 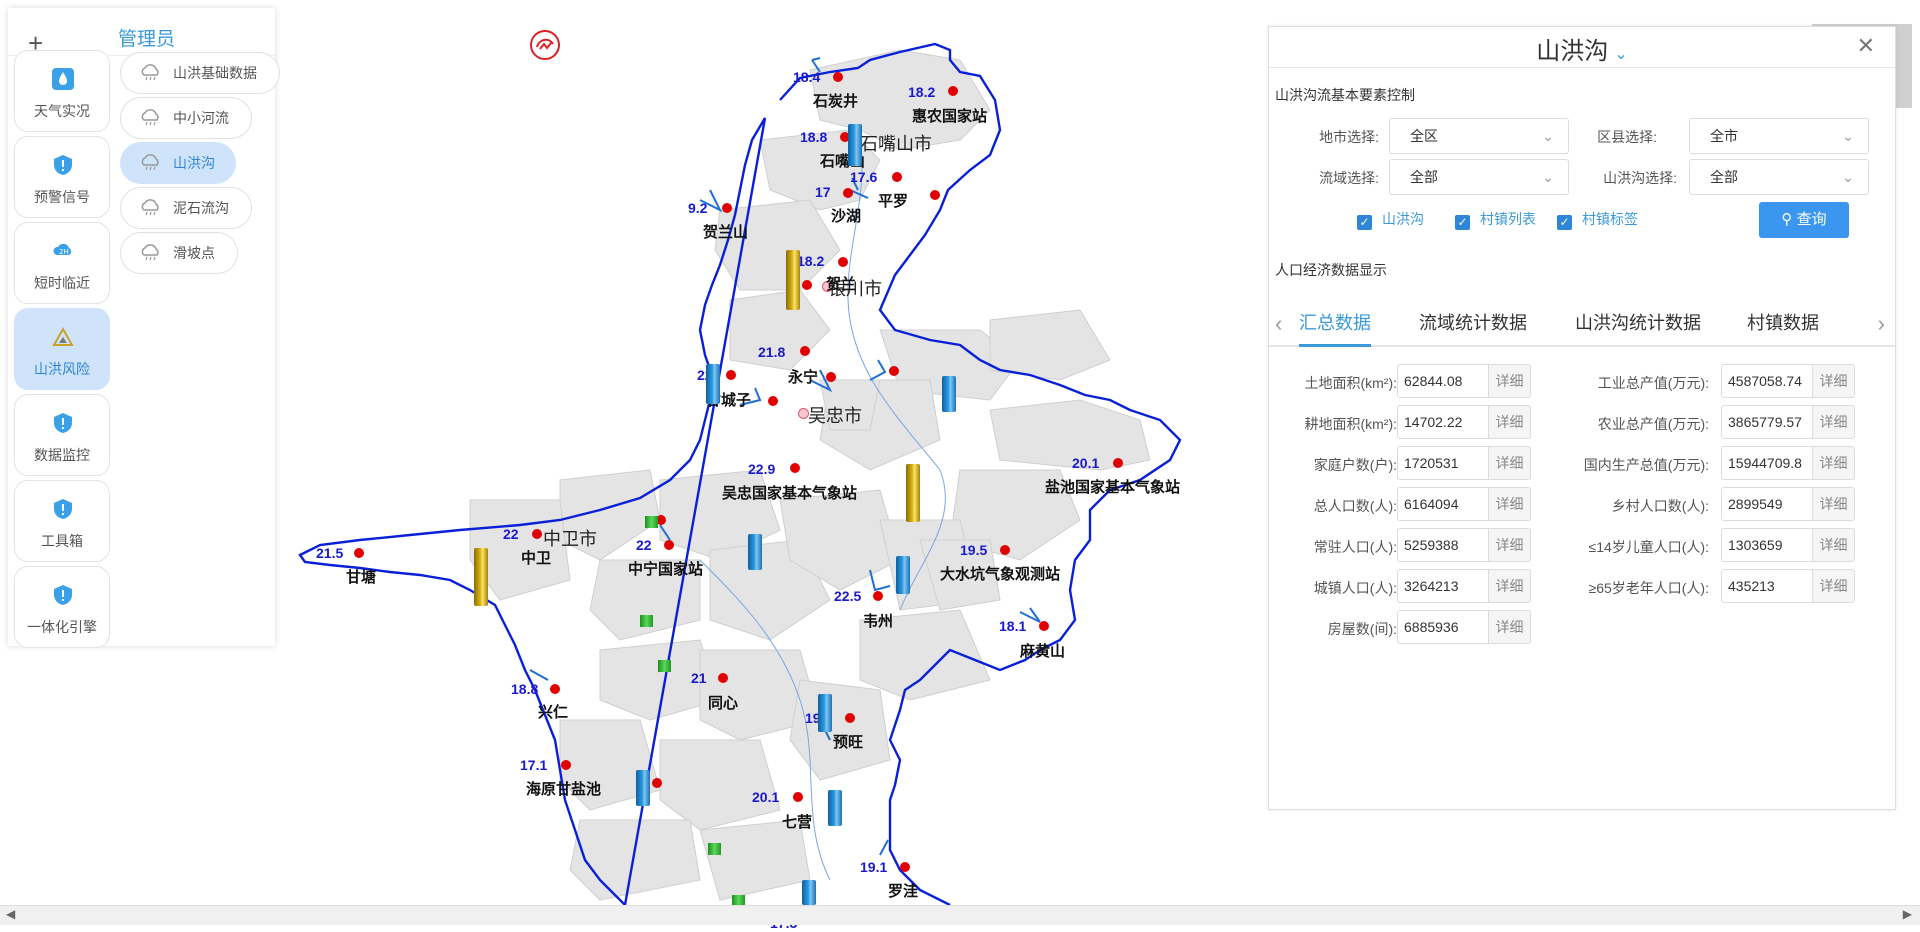 I want to click on category-weather: 天气实况, so click(x=62, y=91).